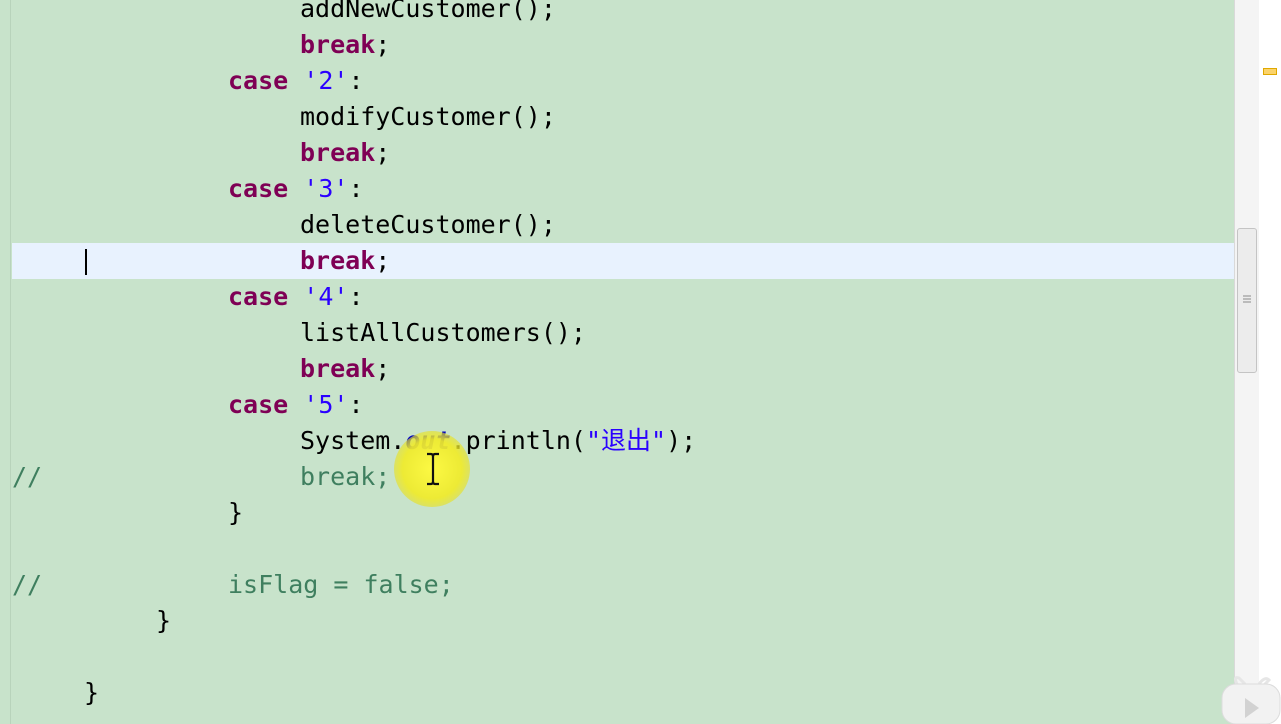  I want to click on code-line: System.out.println("退出");, so click(623, 441).